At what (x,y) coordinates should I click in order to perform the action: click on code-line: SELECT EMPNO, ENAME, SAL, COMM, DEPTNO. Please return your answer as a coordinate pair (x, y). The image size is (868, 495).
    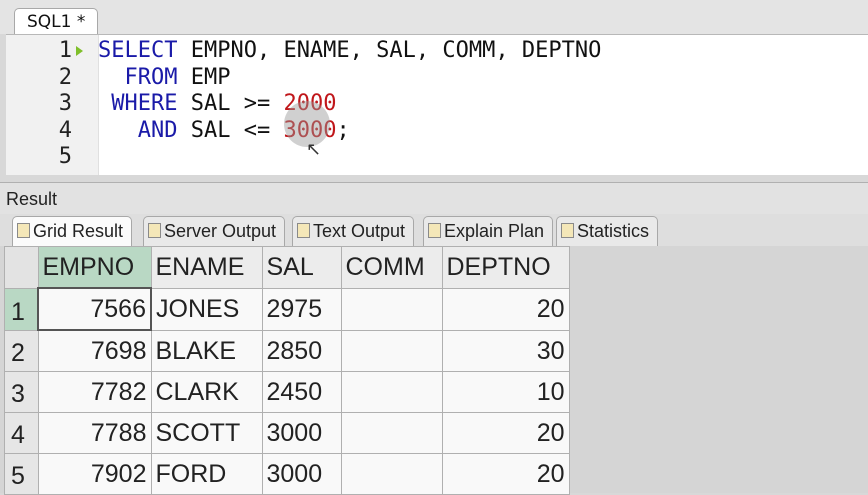
    Looking at the image, I should click on (349, 51).